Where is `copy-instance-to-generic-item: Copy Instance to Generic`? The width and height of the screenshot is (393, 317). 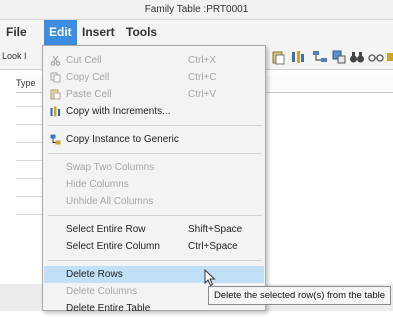
copy-instance-to-generic-item: Copy Instance to Generic is located at coordinates (154, 139).